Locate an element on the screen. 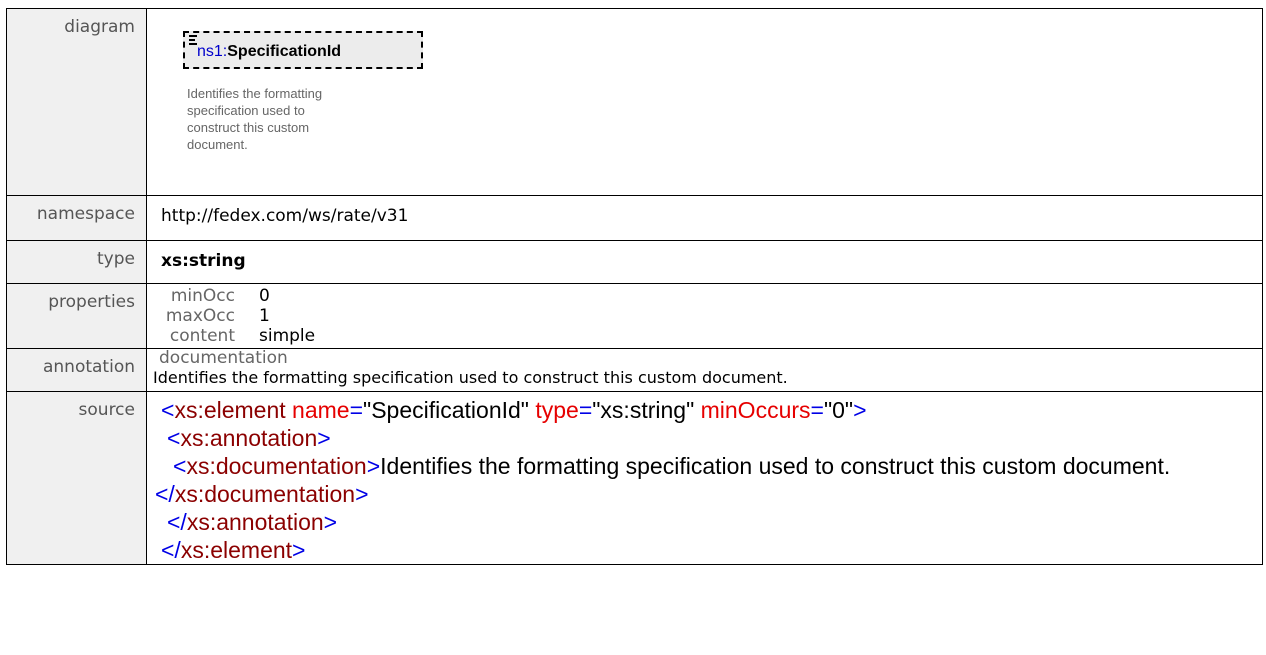 This screenshot has height=655, width=1266. property-row: content simple is located at coordinates (242, 336).